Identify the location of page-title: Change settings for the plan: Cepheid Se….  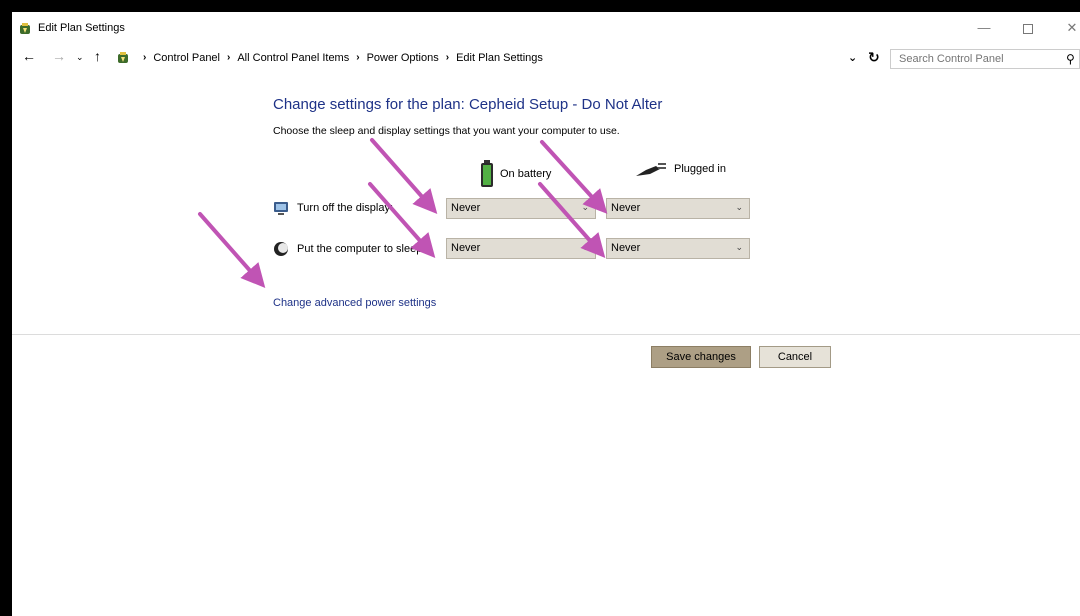
(468, 104).